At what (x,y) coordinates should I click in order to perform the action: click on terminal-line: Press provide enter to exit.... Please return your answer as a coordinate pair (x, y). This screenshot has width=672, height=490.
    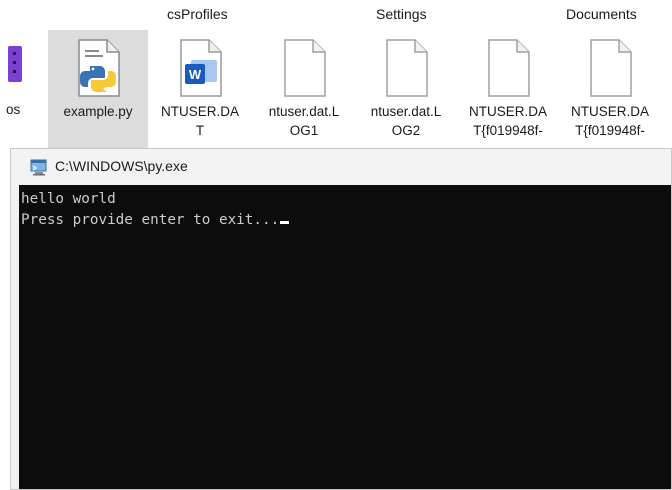
    Looking at the image, I should click on (345, 220).